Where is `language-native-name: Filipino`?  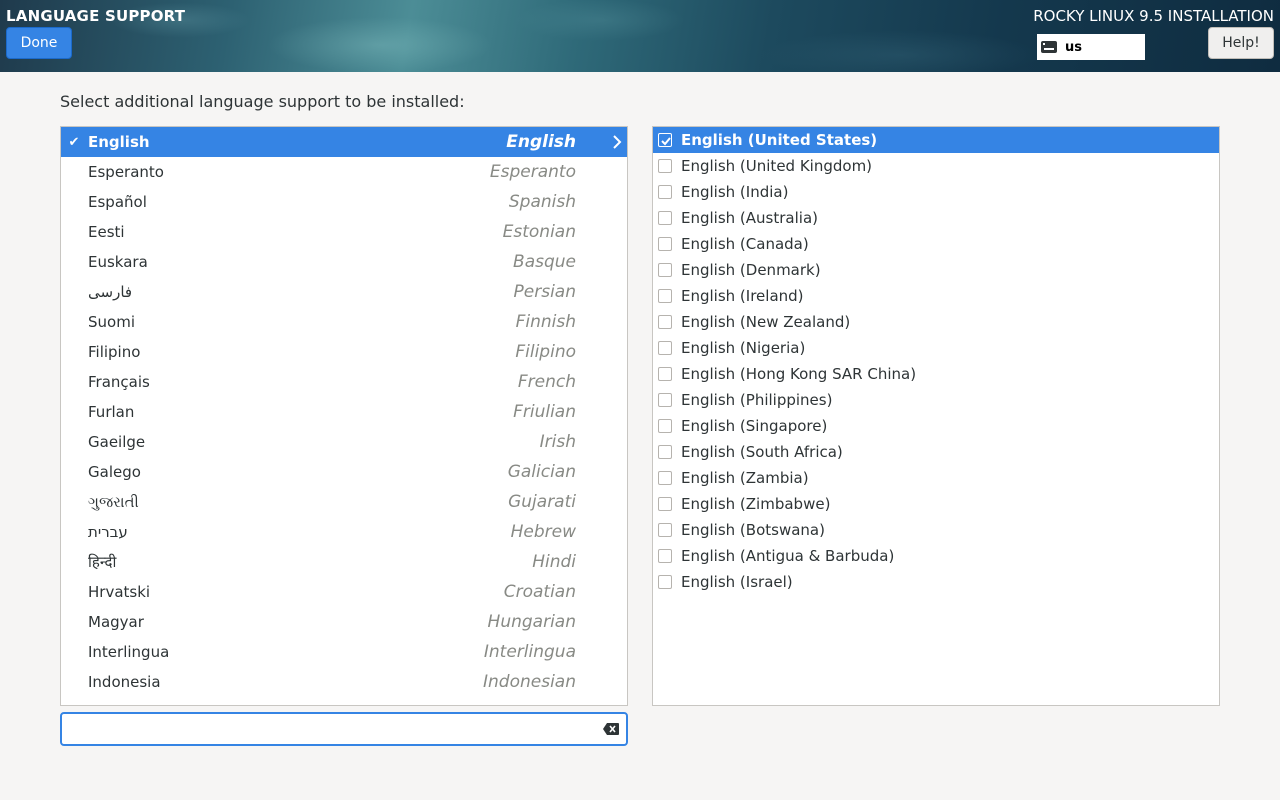
language-native-name: Filipino is located at coordinates (114, 352).